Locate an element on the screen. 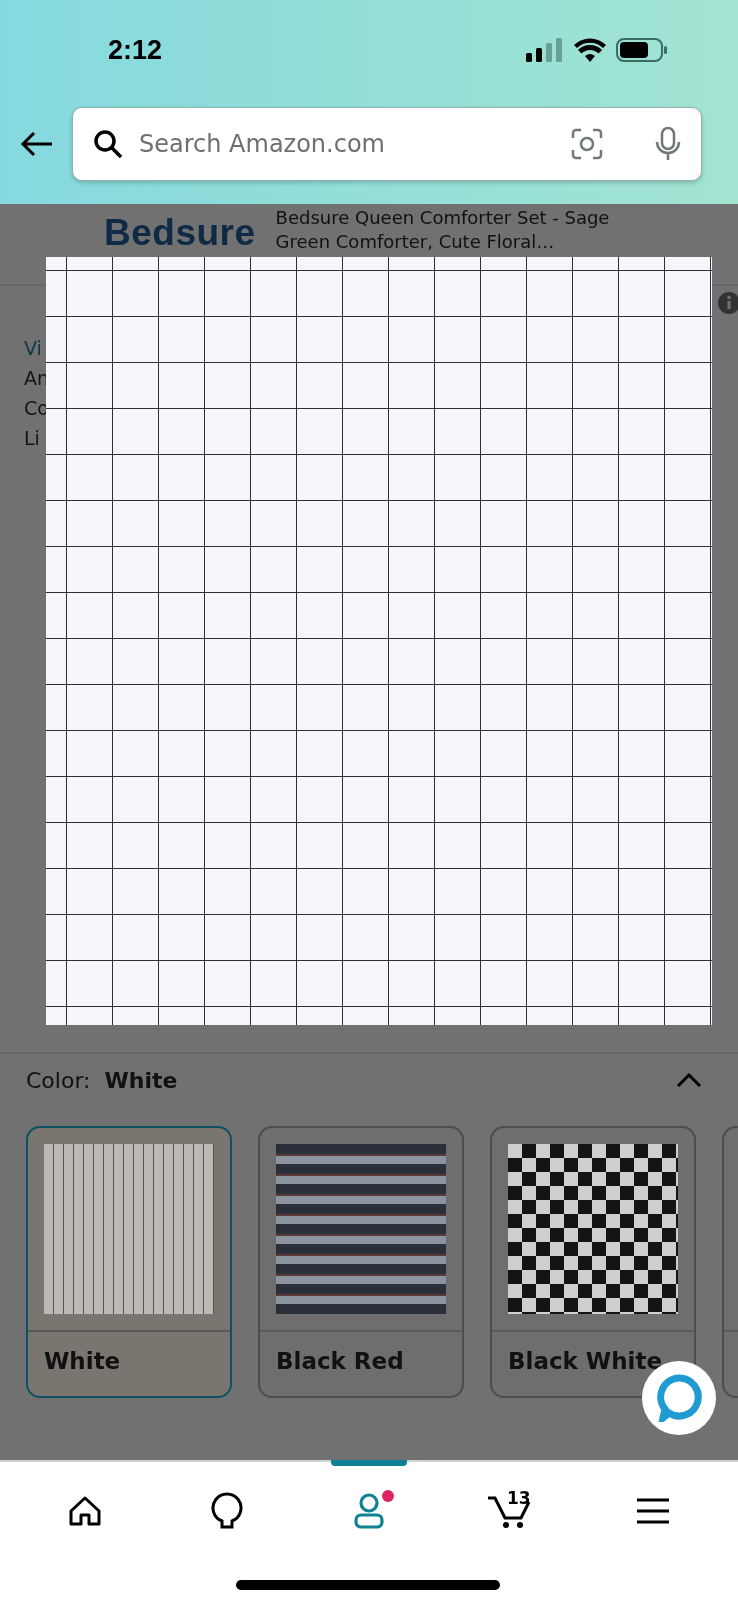 The width and height of the screenshot is (738, 1600). color-option: Black White is located at coordinates (593, 1262).